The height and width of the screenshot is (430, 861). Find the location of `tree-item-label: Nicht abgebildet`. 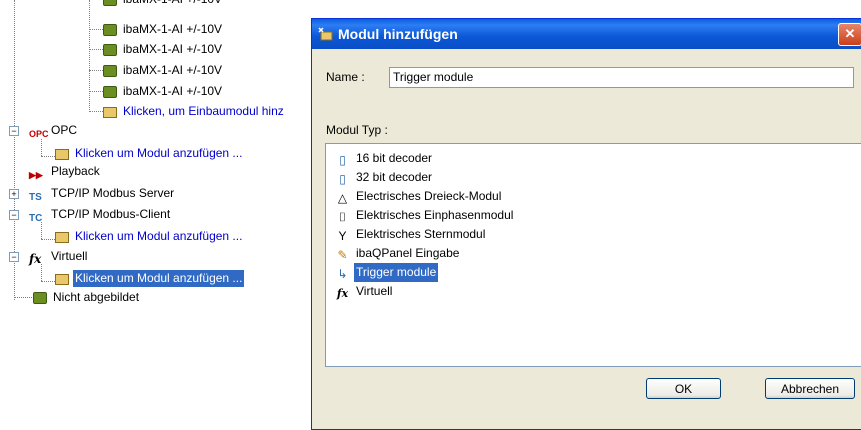

tree-item-label: Nicht abgebildet is located at coordinates (96, 297).